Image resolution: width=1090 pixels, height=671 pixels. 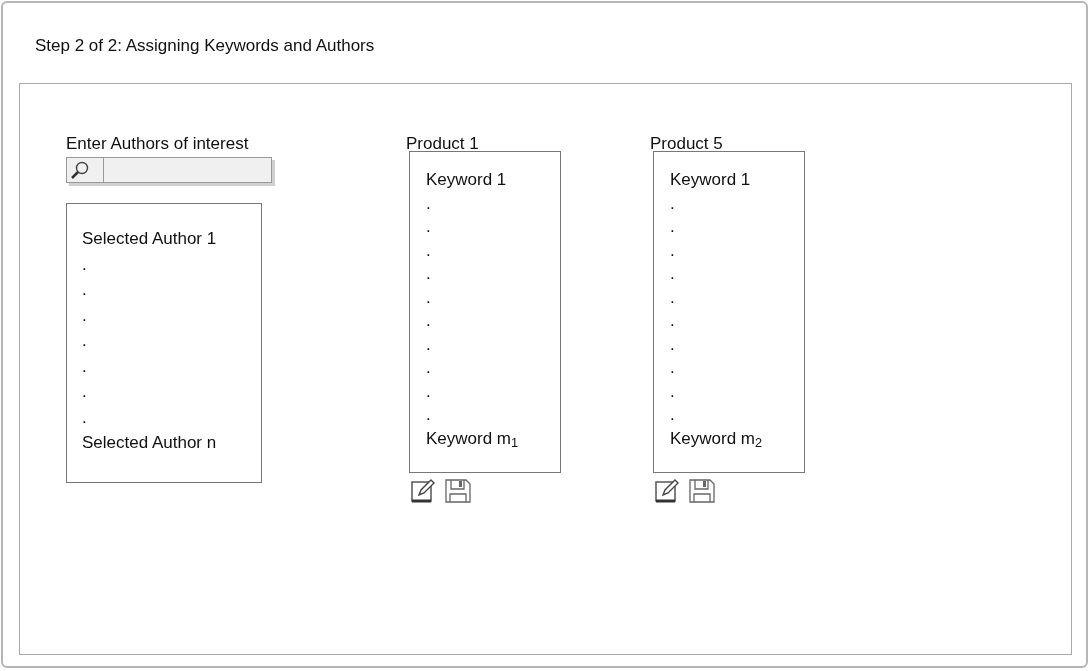 What do you see at coordinates (169, 170) in the screenshot?
I see `search-field` at bounding box center [169, 170].